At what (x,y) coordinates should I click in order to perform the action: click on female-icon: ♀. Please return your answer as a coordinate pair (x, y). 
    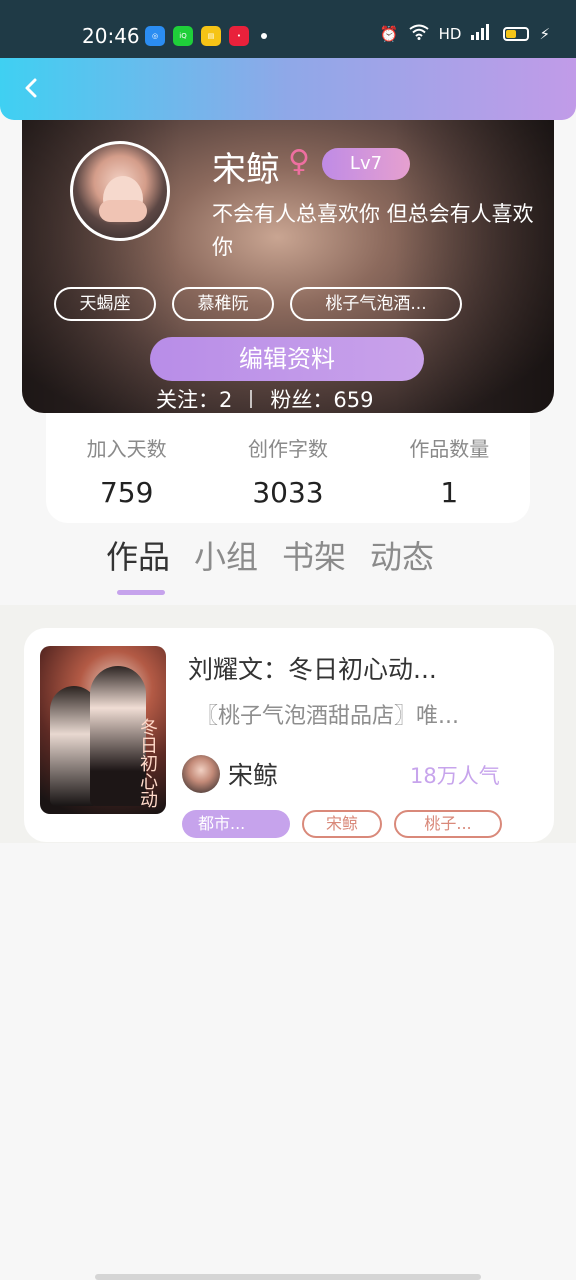
    Looking at the image, I should click on (299, 161).